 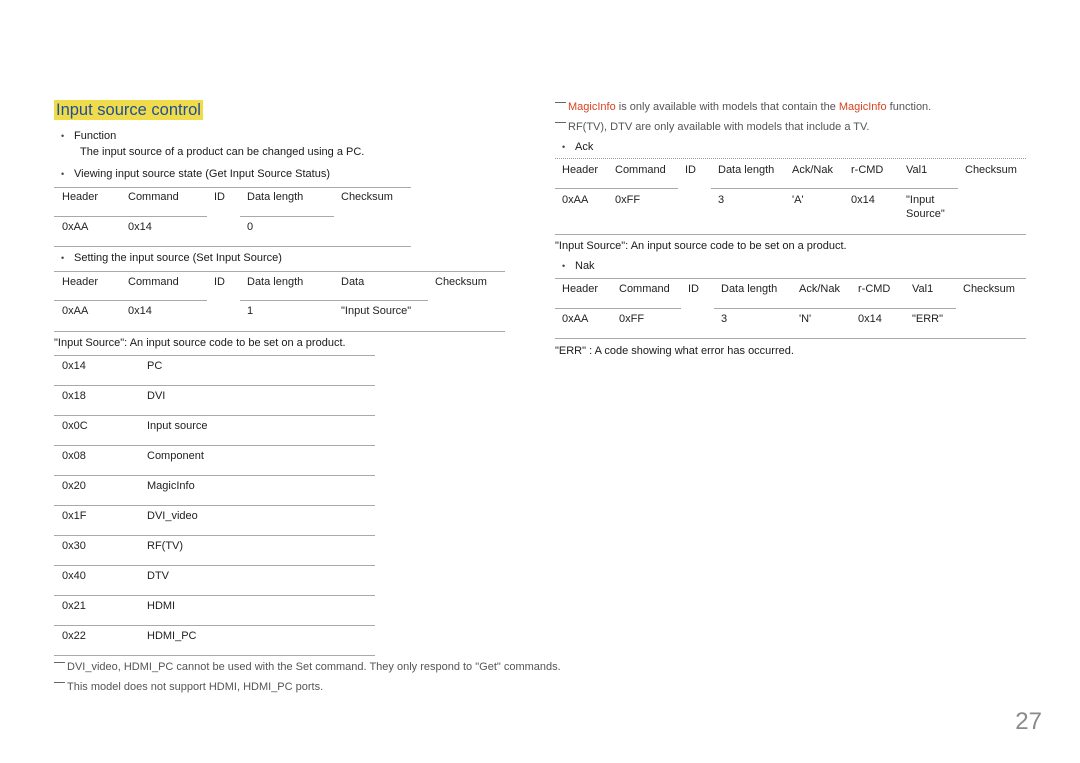 What do you see at coordinates (75, 426) in the screenshot?
I see `code-cell: 0x0C` at bounding box center [75, 426].